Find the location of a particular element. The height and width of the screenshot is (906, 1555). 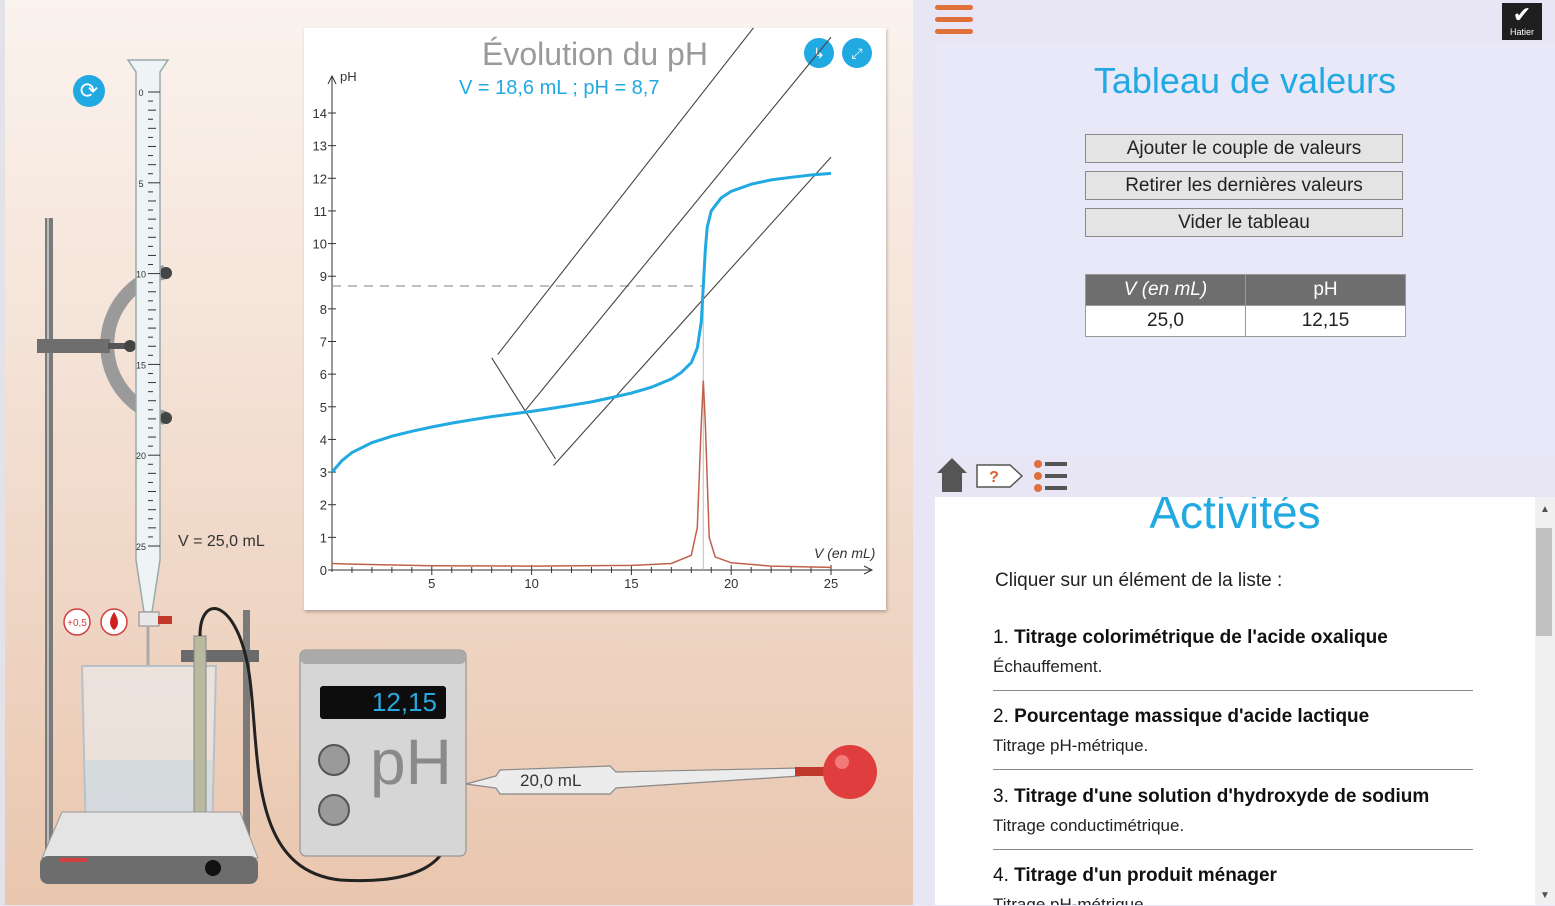

burette is located at coordinates (148, 336).